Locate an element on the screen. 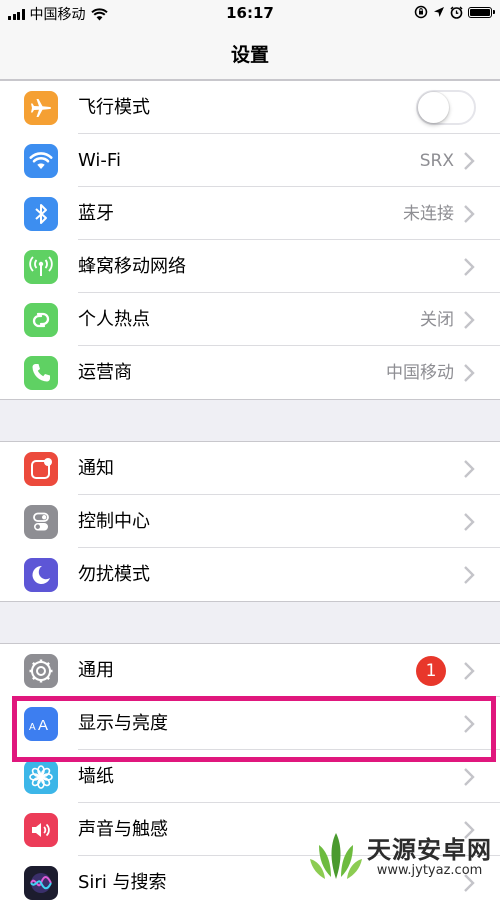  do-not-disturb-label: 勿扰模式 is located at coordinates (114, 574).